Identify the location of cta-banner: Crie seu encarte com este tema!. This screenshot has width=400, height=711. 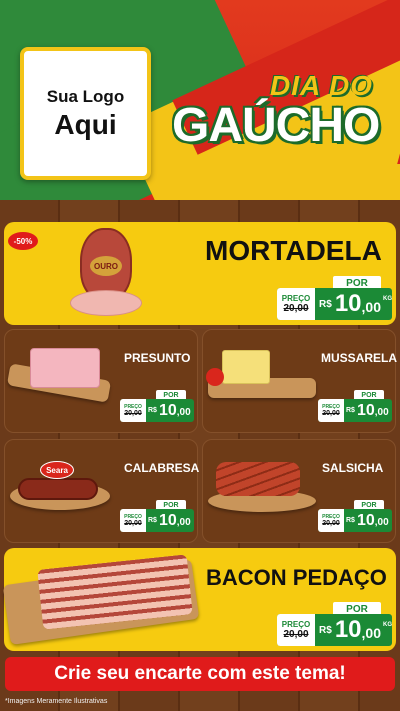
(200, 674).